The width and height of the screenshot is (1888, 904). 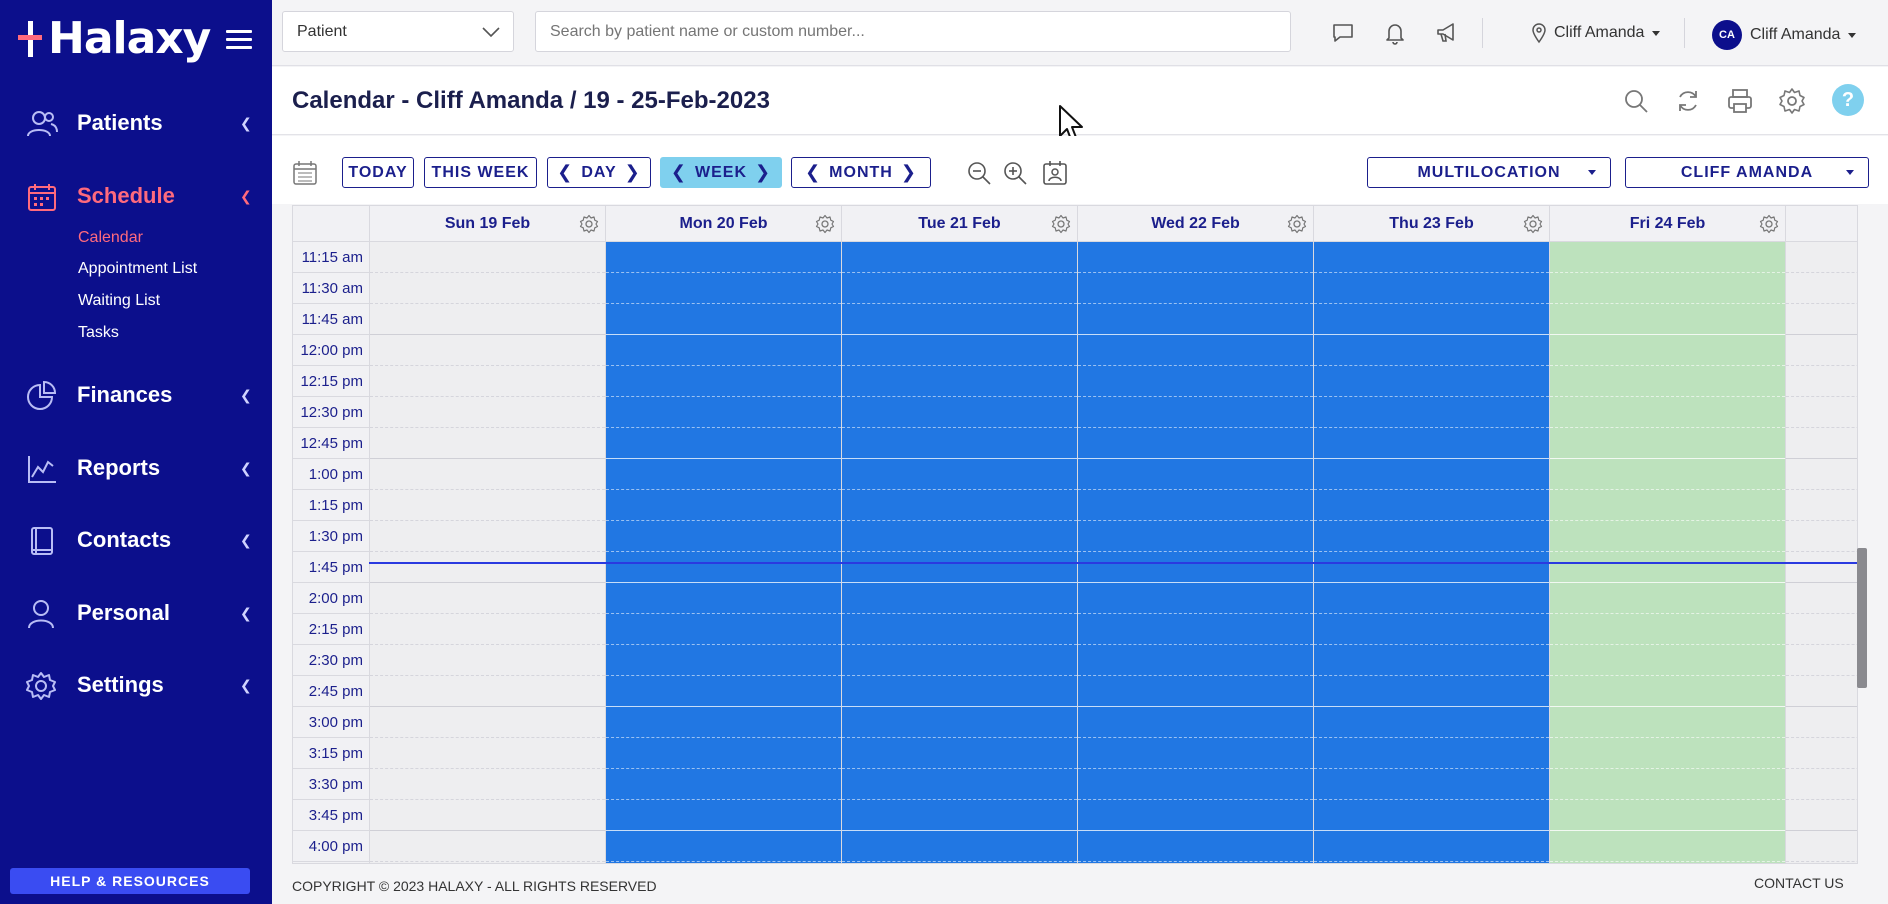 I want to click on sidebar-item-schedule: Schedule ❮, so click(x=136, y=196).